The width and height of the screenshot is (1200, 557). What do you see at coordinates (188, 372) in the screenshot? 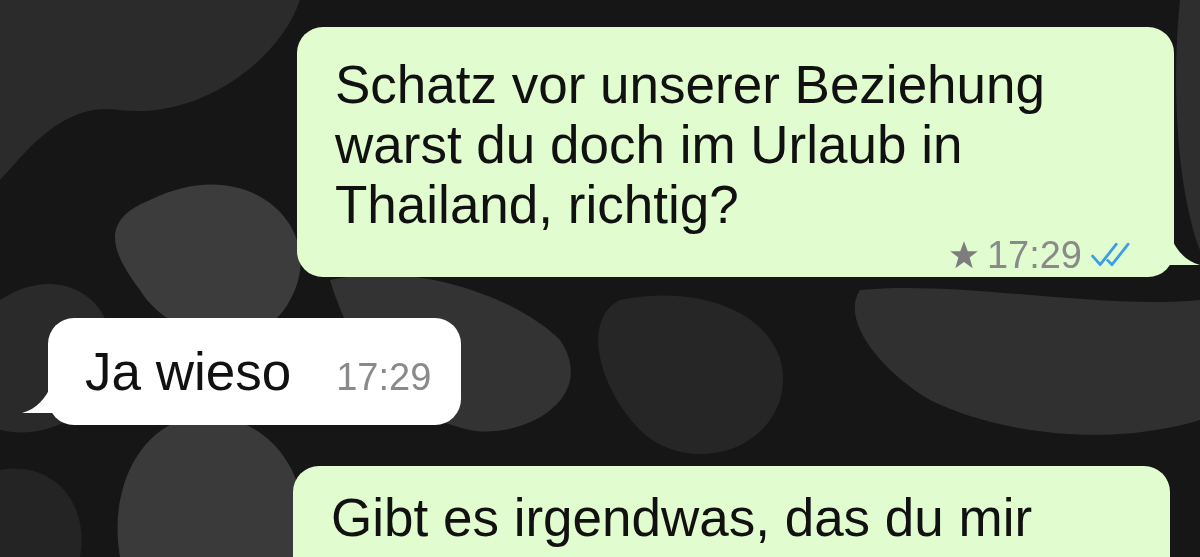
I see `message-text: Ja wieso` at bounding box center [188, 372].